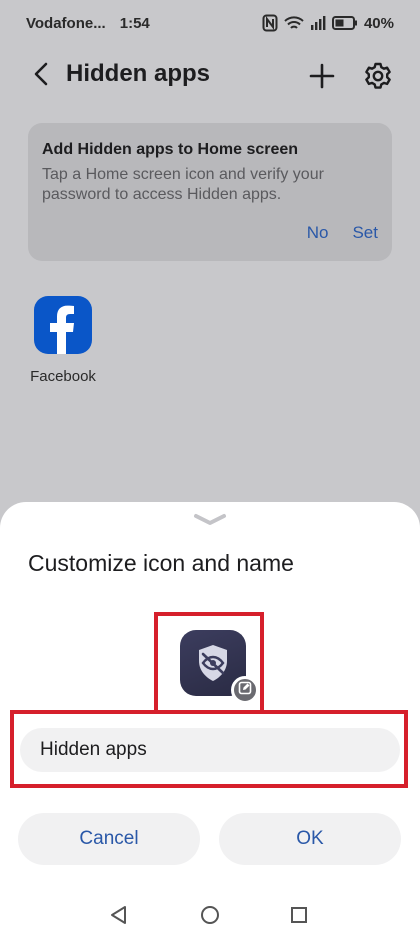 The image size is (420, 938). I want to click on app-name-input, so click(210, 750).